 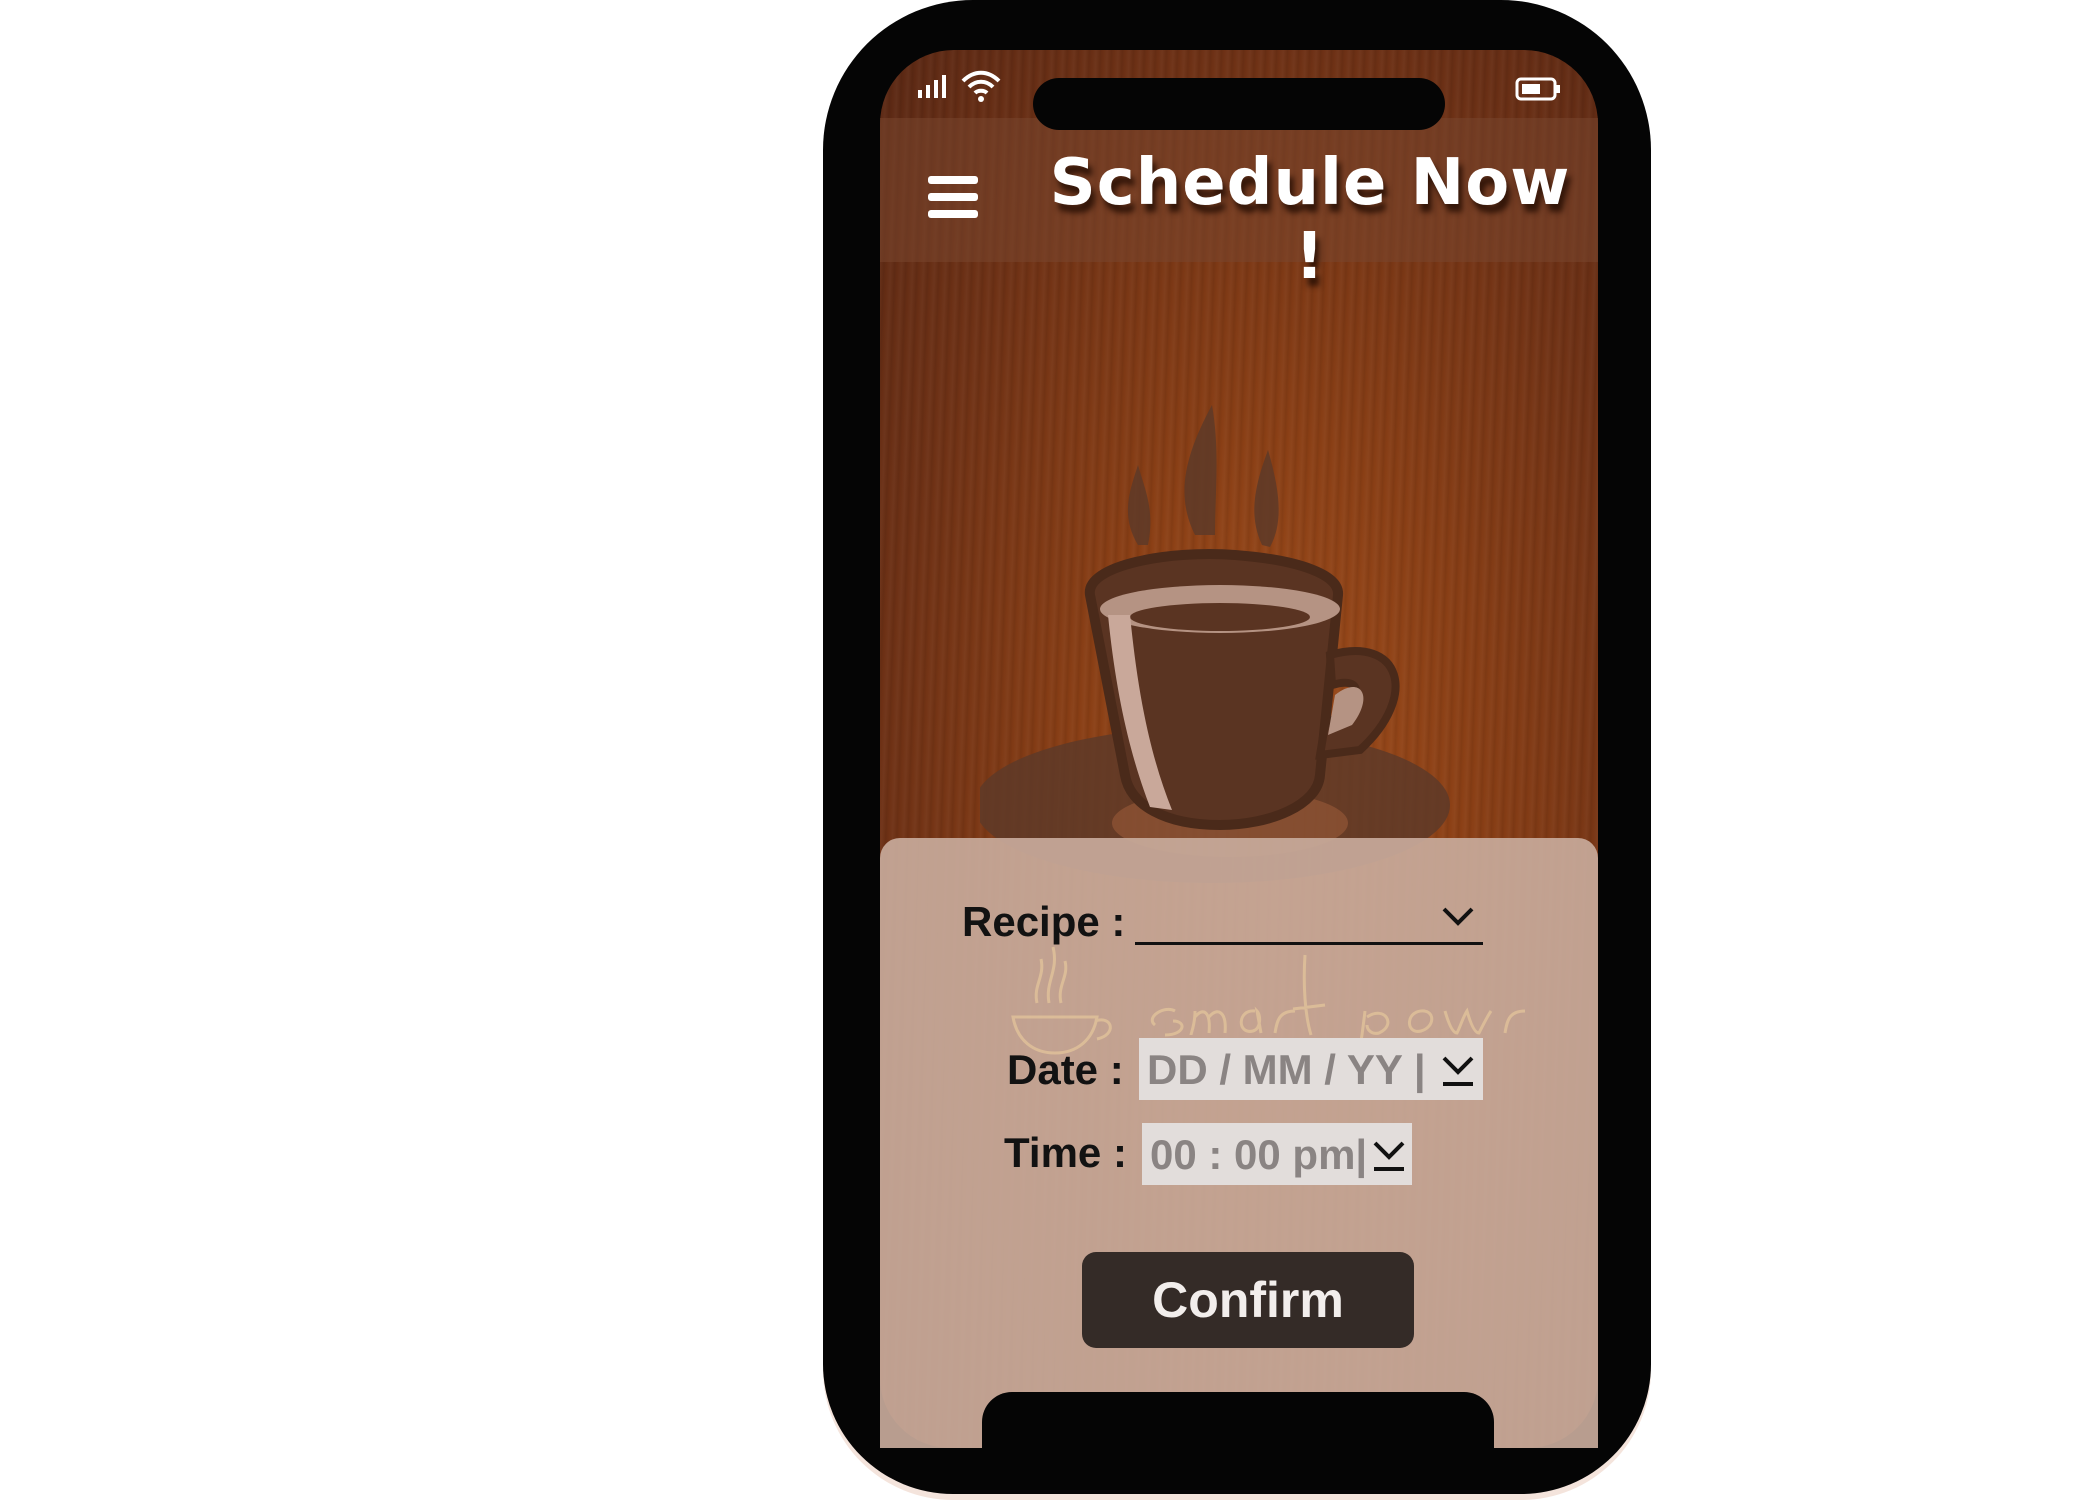 I want to click on phone-bottom-bezel, so click(x=1238, y=1427).